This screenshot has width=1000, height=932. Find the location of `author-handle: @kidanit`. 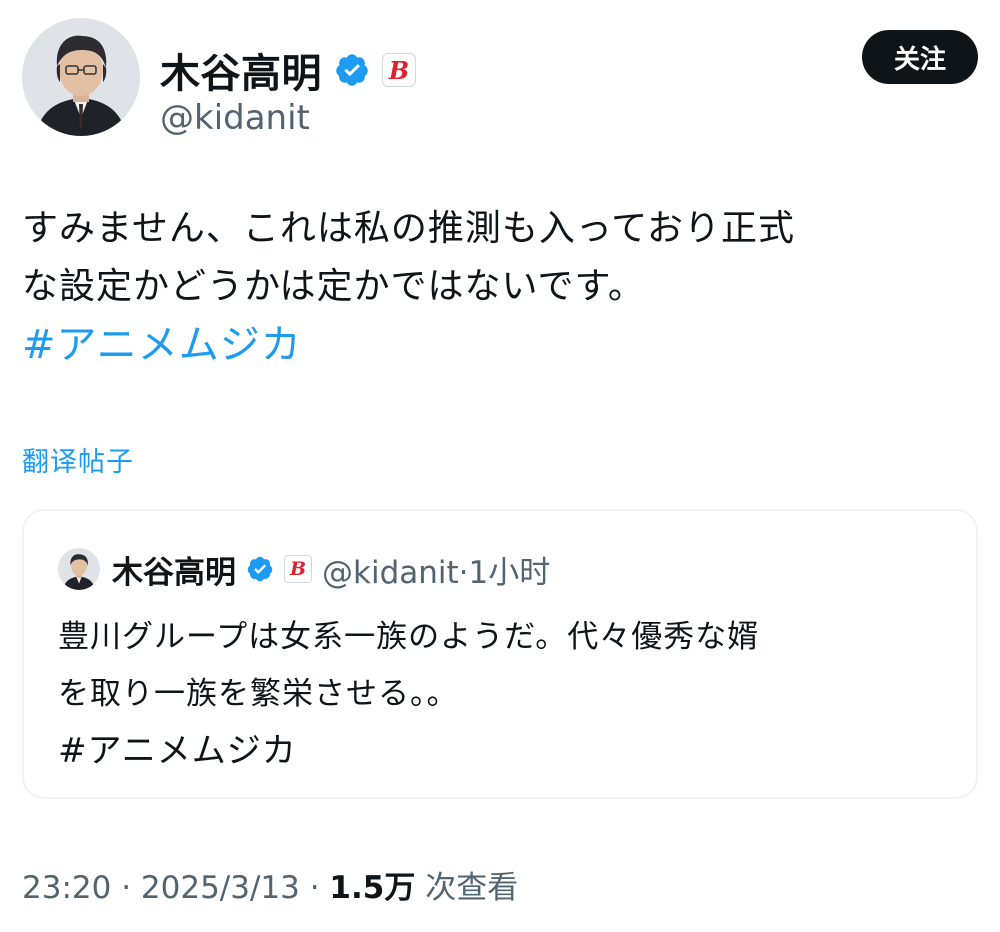

author-handle: @kidanit is located at coordinates (235, 118).